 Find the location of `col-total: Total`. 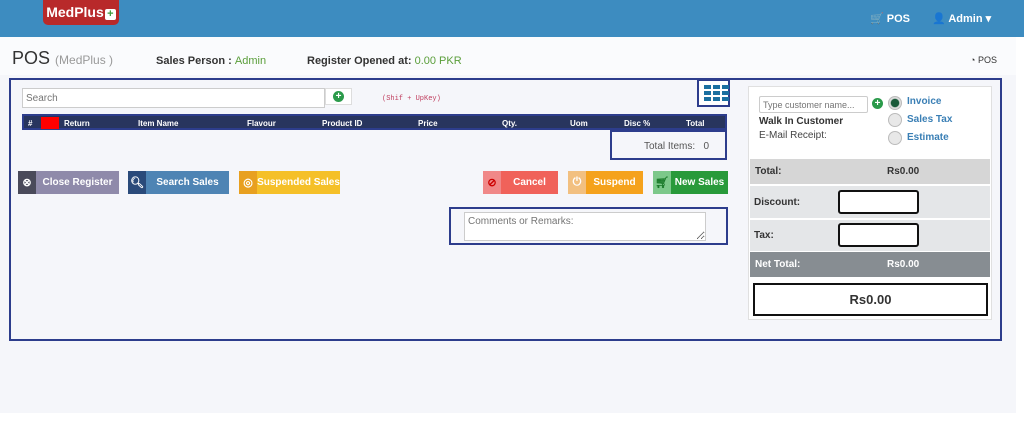

col-total: Total is located at coordinates (695, 123).